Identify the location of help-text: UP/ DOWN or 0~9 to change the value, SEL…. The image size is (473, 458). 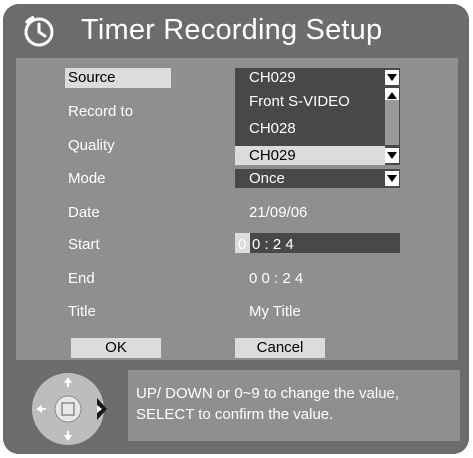
(267, 404).